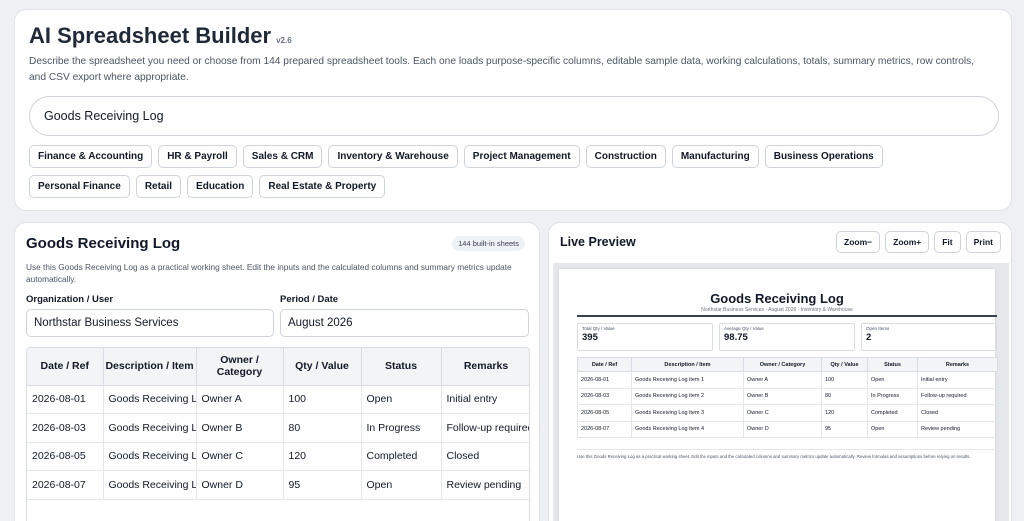 Image resolution: width=1024 pixels, height=521 pixels. I want to click on table-cell: 2026-08-01, so click(65, 399).